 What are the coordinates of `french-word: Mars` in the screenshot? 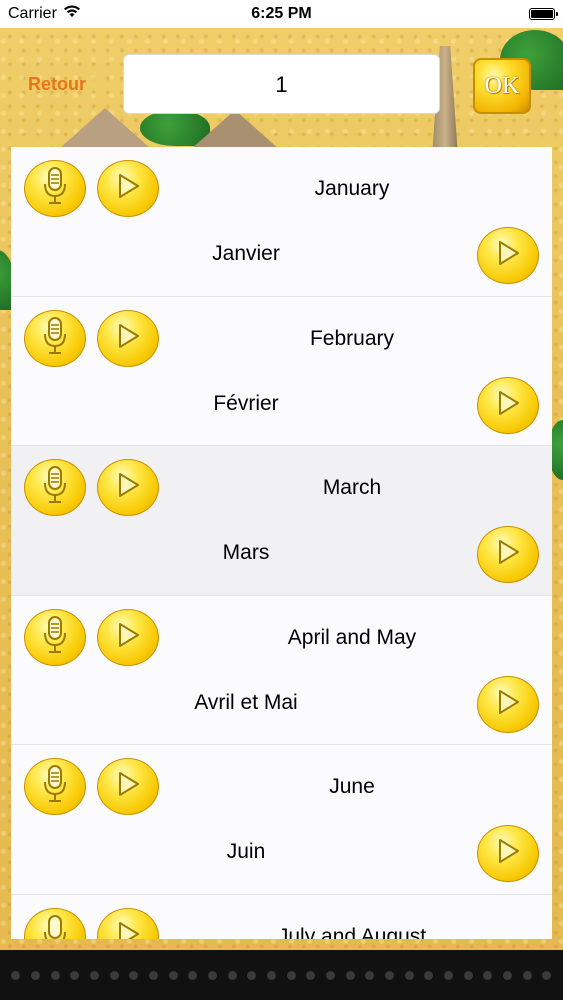 It's located at (246, 552).